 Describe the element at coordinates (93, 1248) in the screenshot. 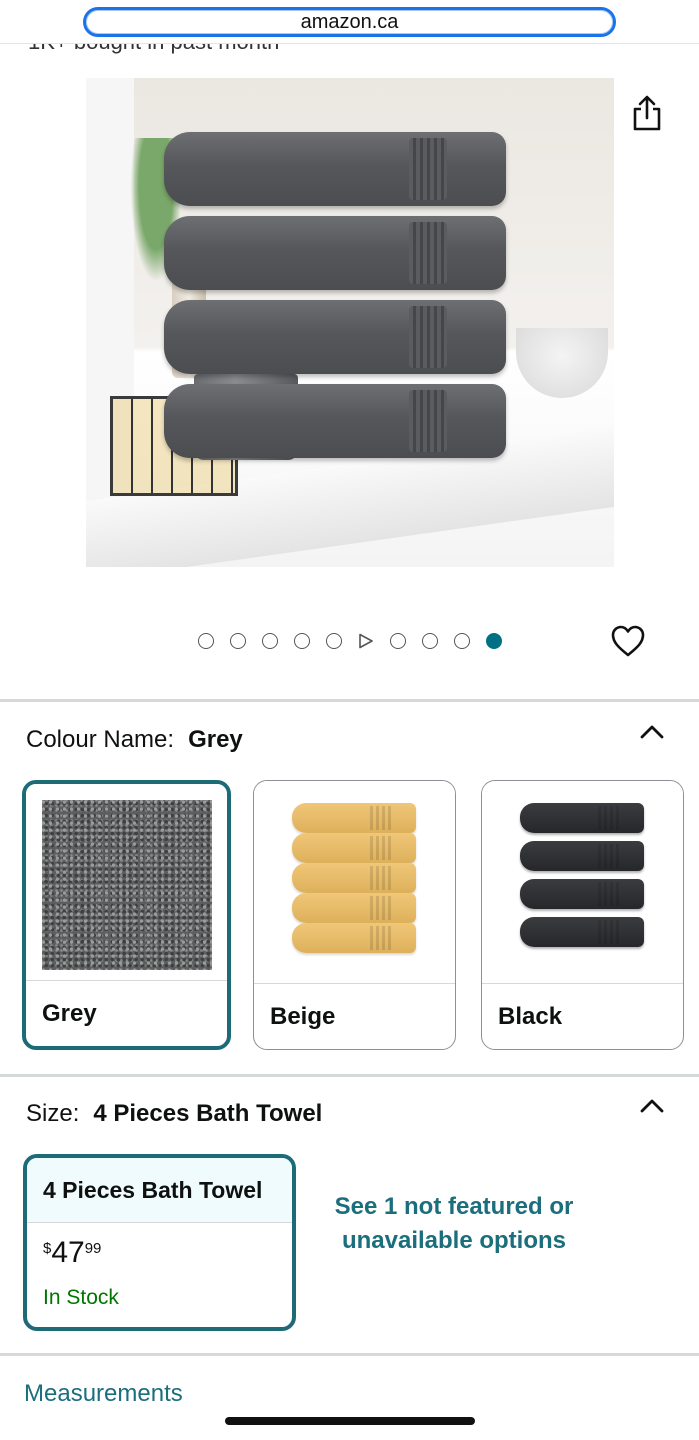

I see `price-fraction: 99` at that location.